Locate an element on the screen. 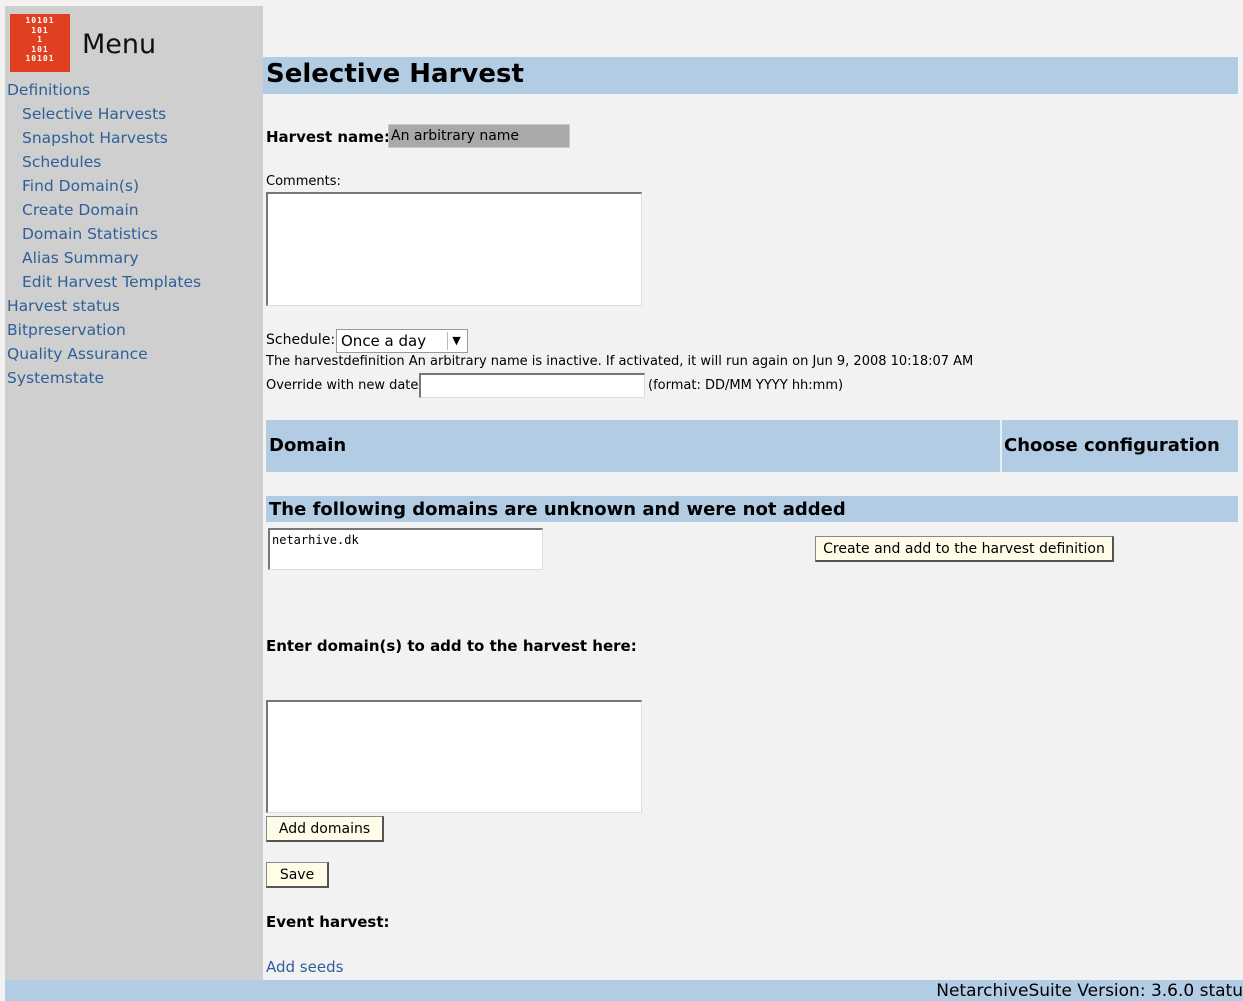 The width and height of the screenshot is (1243, 1001). schedule-label: Schedule: is located at coordinates (301, 340).